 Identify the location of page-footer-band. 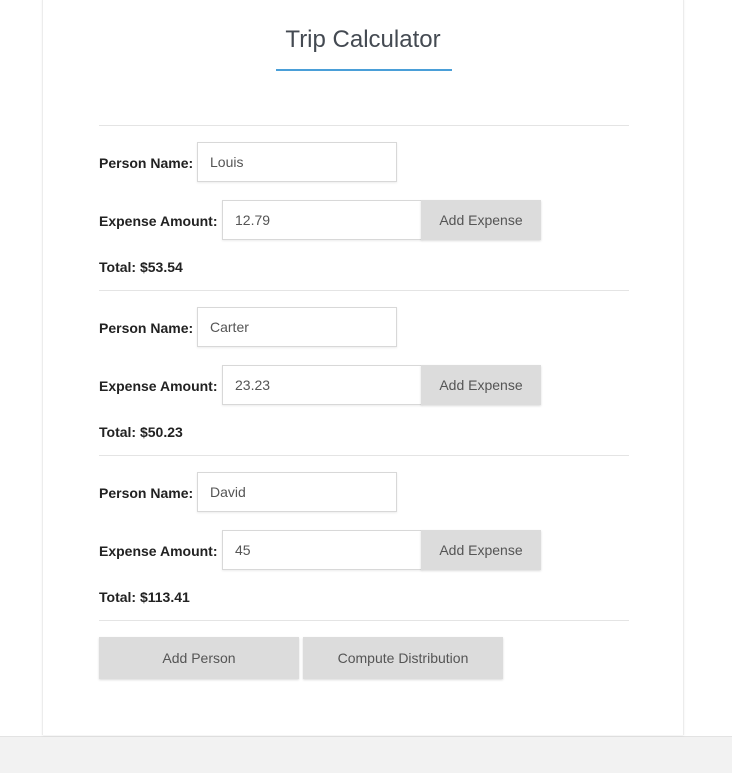
(366, 754).